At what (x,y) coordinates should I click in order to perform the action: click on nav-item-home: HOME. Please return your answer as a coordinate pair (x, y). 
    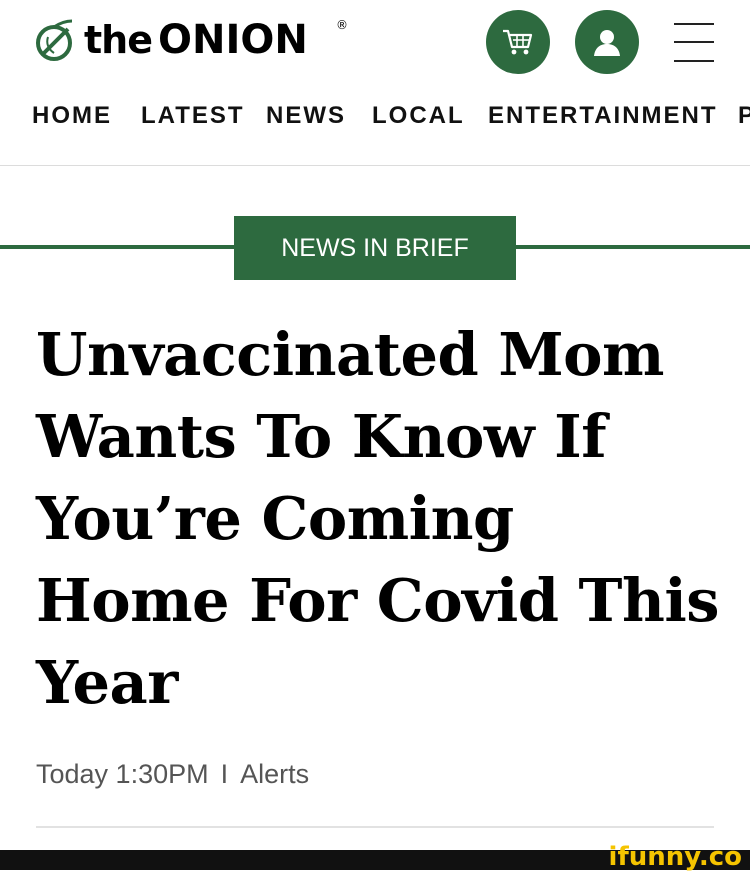
    Looking at the image, I should click on (72, 116).